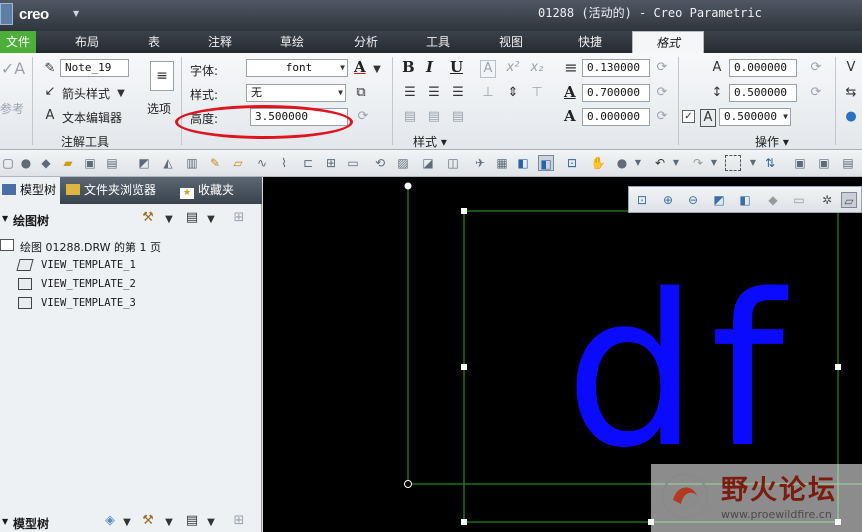 The image size is (862, 532). I want to click on line-weight-refresh-icon: ⟳, so click(662, 68).